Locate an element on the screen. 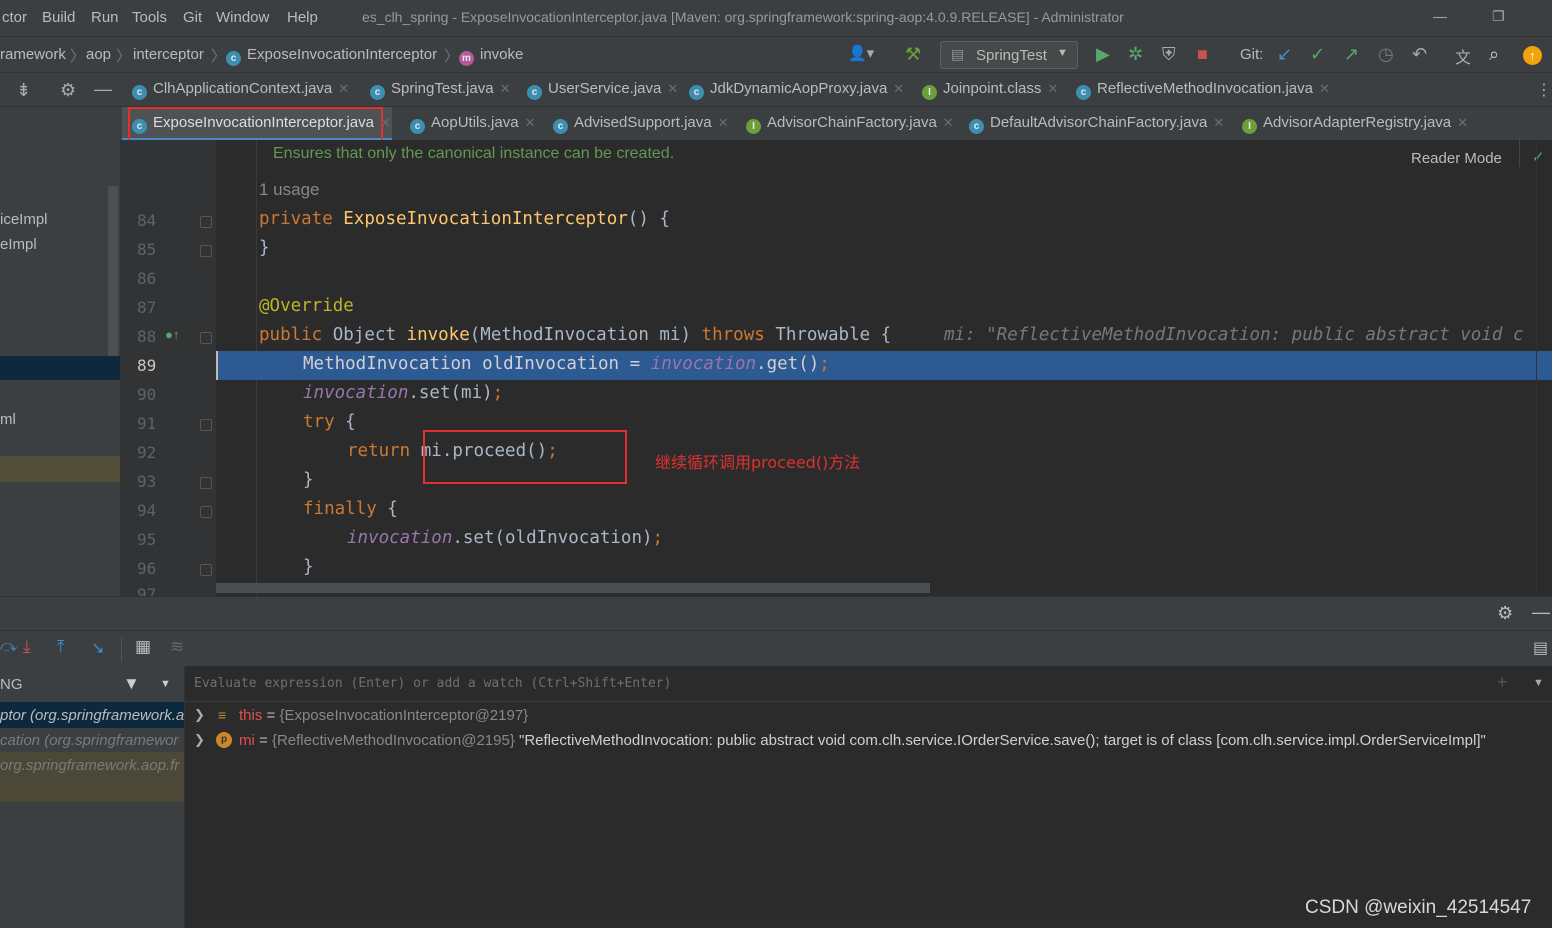  restore-icon: ❐ is located at coordinates (1498, 16).